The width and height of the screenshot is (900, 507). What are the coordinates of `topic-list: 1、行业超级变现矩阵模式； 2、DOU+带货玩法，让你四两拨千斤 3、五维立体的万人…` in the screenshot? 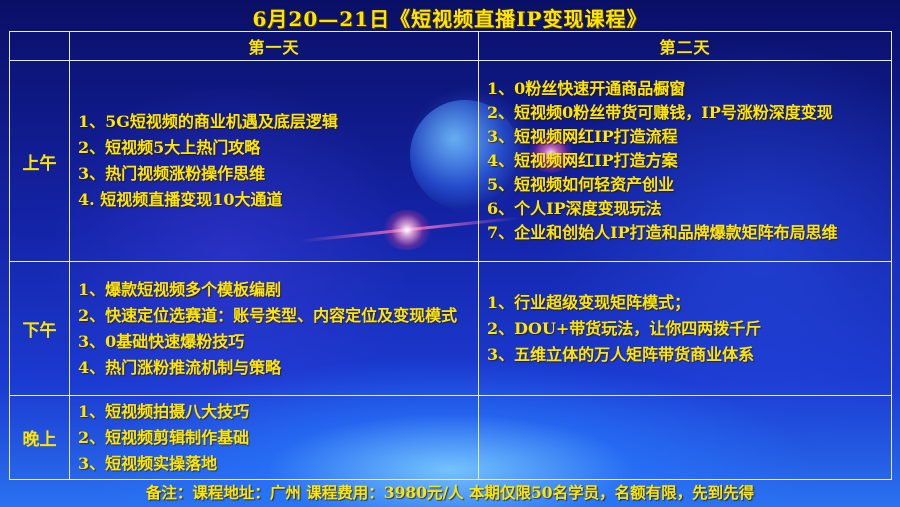 It's located at (685, 329).